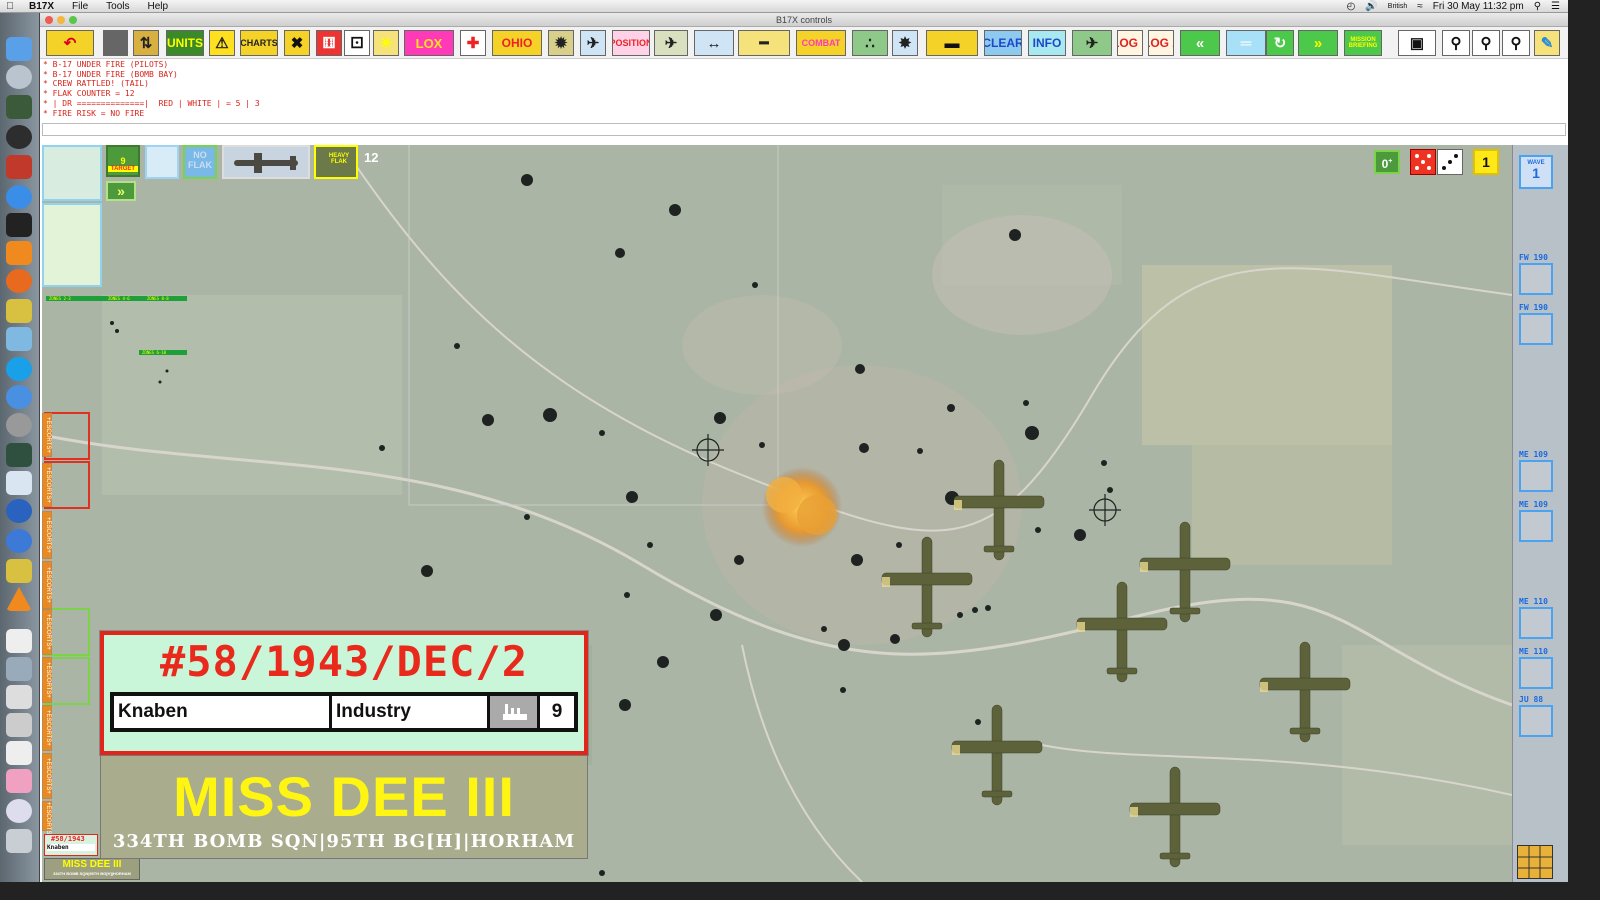 The image size is (1600, 900). Describe the element at coordinates (19, 197) in the screenshot. I see `itunes-icon` at that location.